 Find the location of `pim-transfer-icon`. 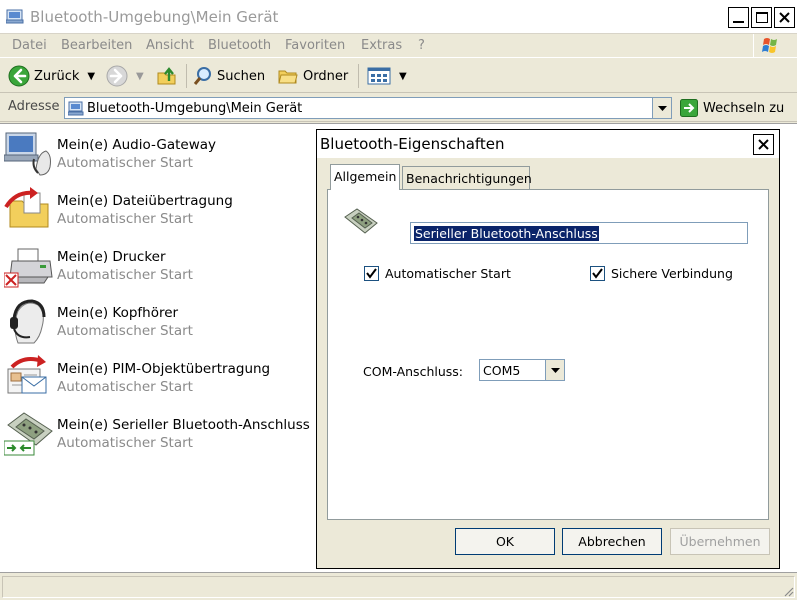

pim-transfer-icon is located at coordinates (27, 374).